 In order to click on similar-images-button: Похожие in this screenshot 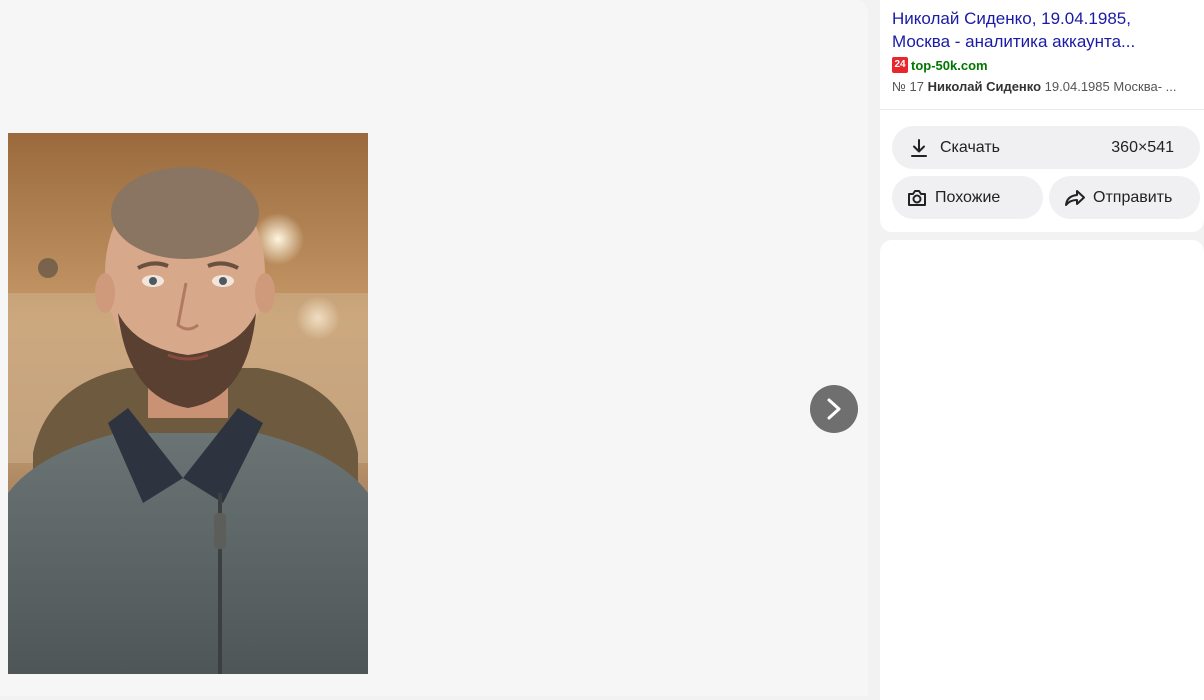, I will do `click(967, 197)`.